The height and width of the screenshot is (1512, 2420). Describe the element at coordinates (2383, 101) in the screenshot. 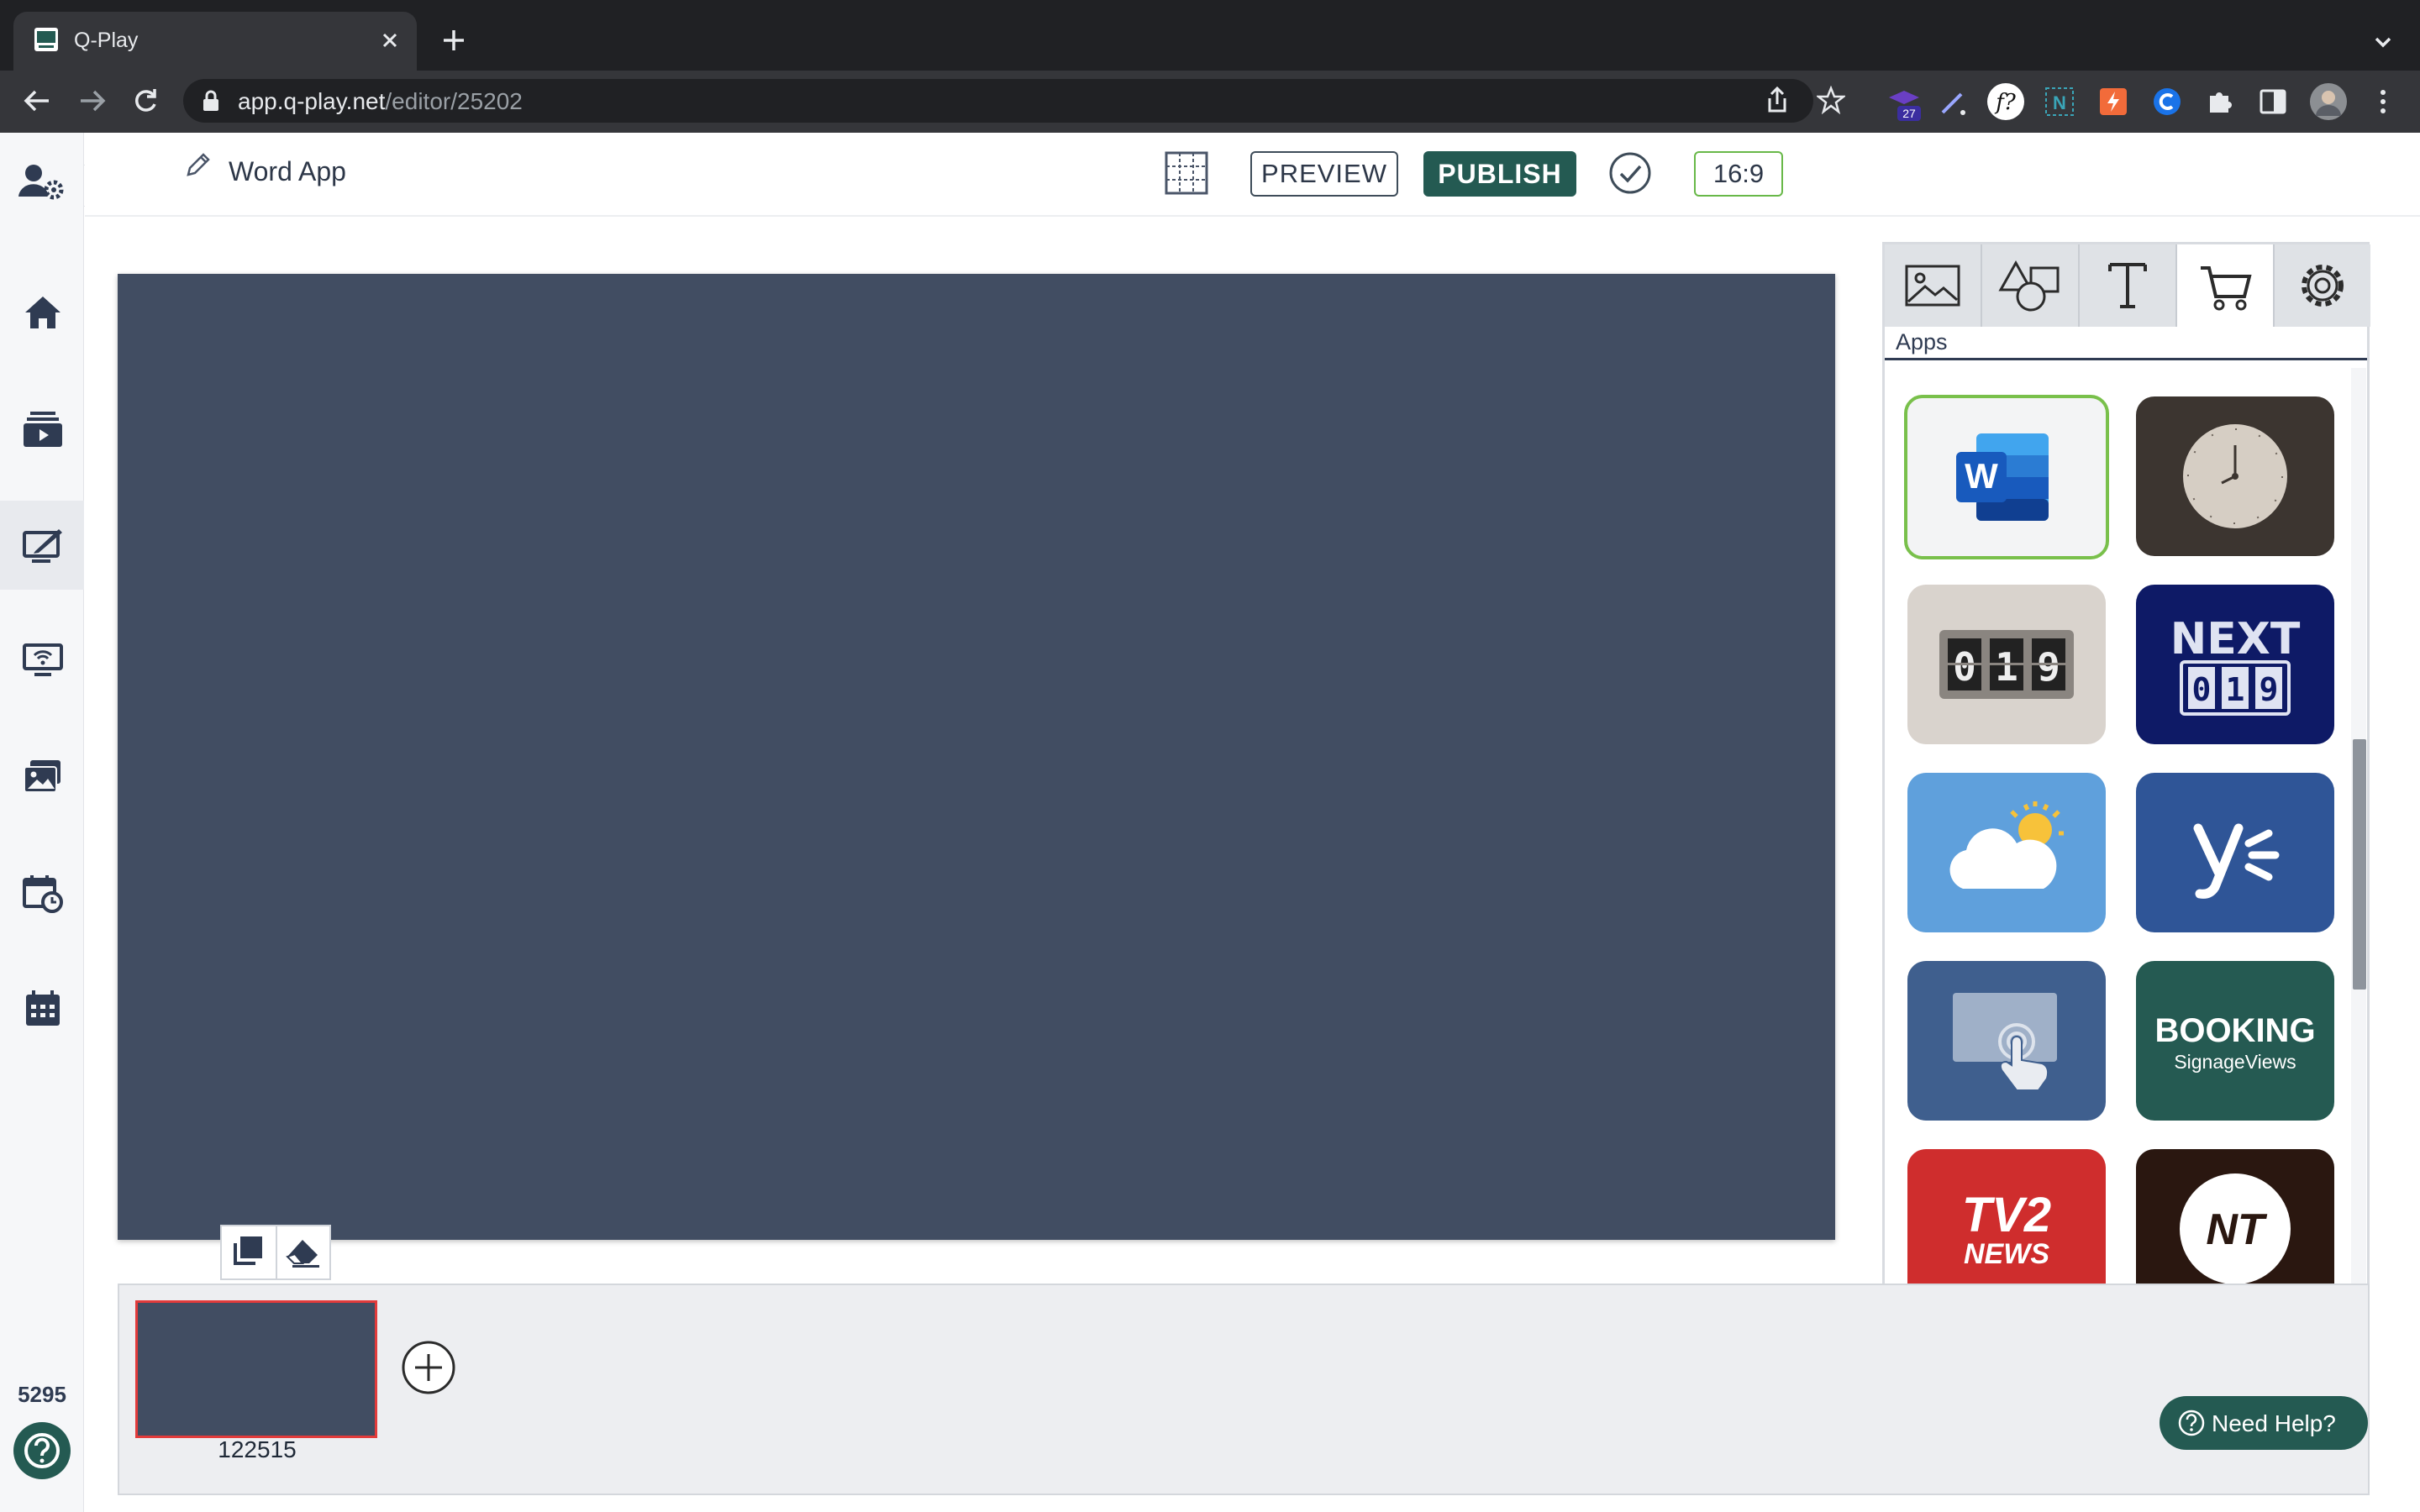

I see `browser-menu-icon` at that location.